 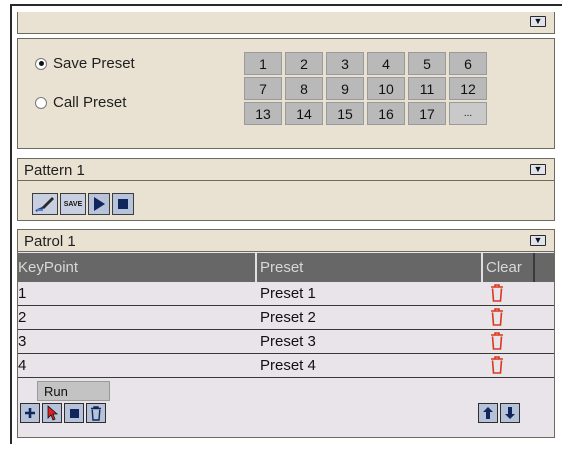 I want to click on patrol-title-bar: Patrol 1 ▼, so click(x=286, y=241).